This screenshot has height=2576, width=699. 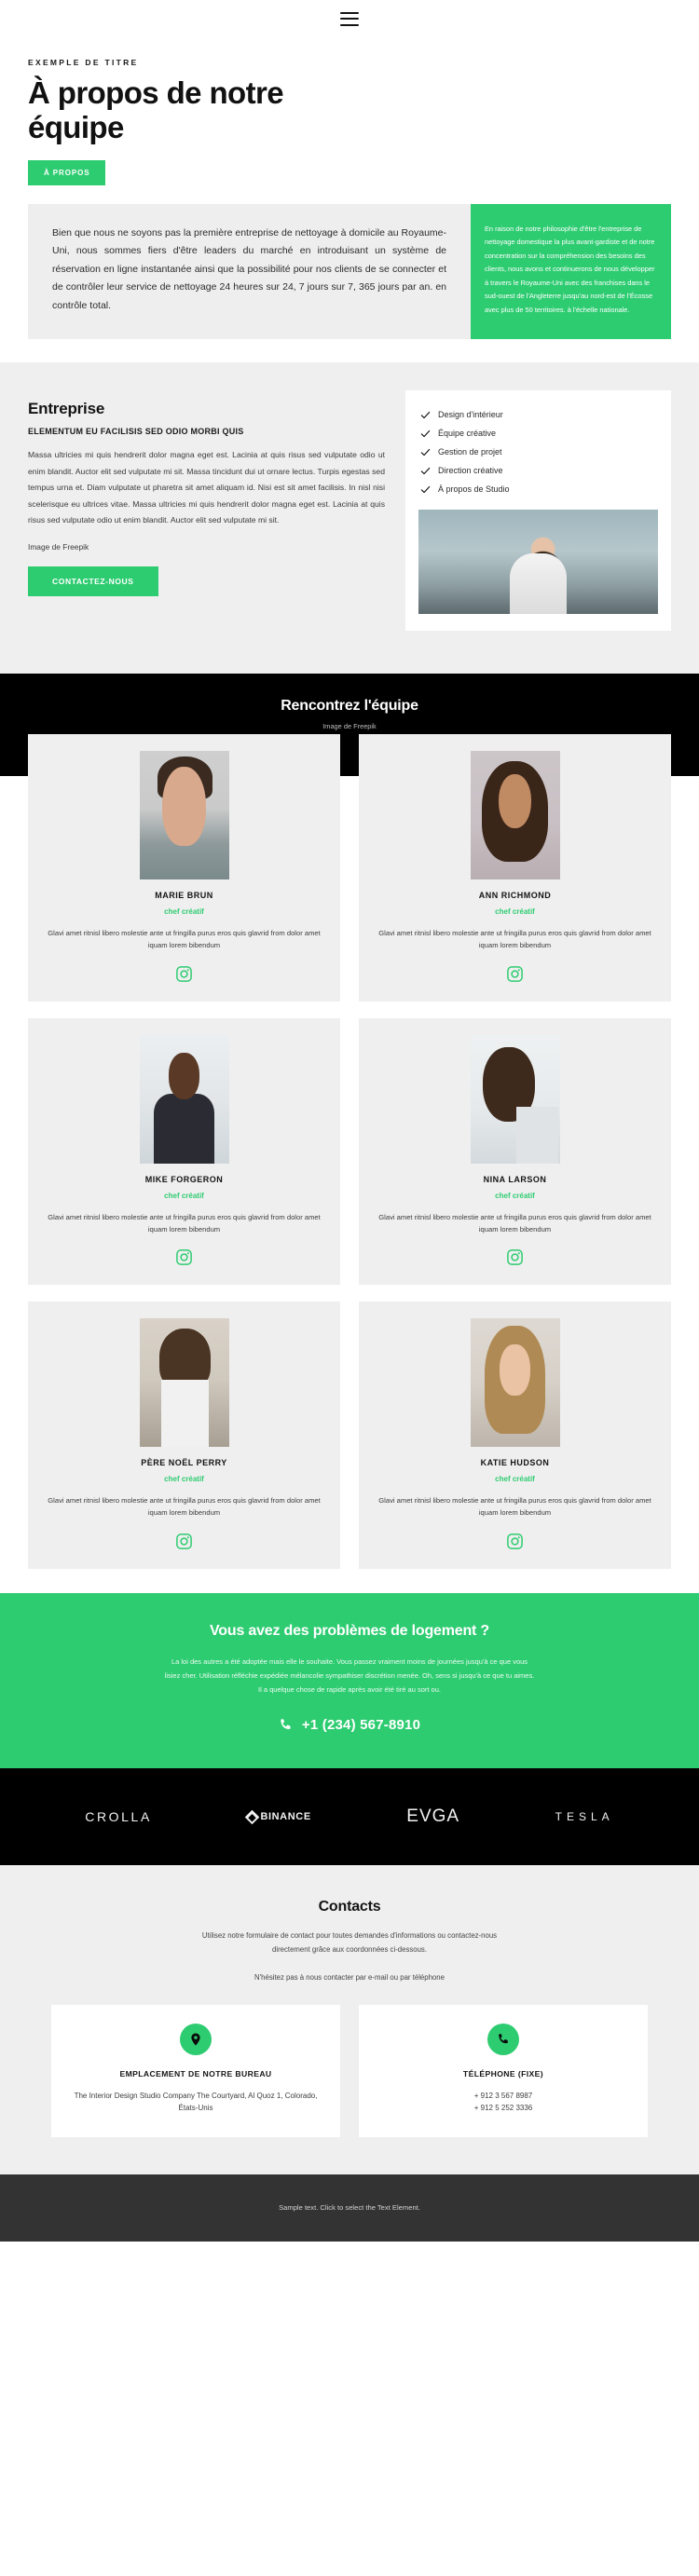 I want to click on member-name: PÈRE NOËL PERRY, so click(x=184, y=1463).